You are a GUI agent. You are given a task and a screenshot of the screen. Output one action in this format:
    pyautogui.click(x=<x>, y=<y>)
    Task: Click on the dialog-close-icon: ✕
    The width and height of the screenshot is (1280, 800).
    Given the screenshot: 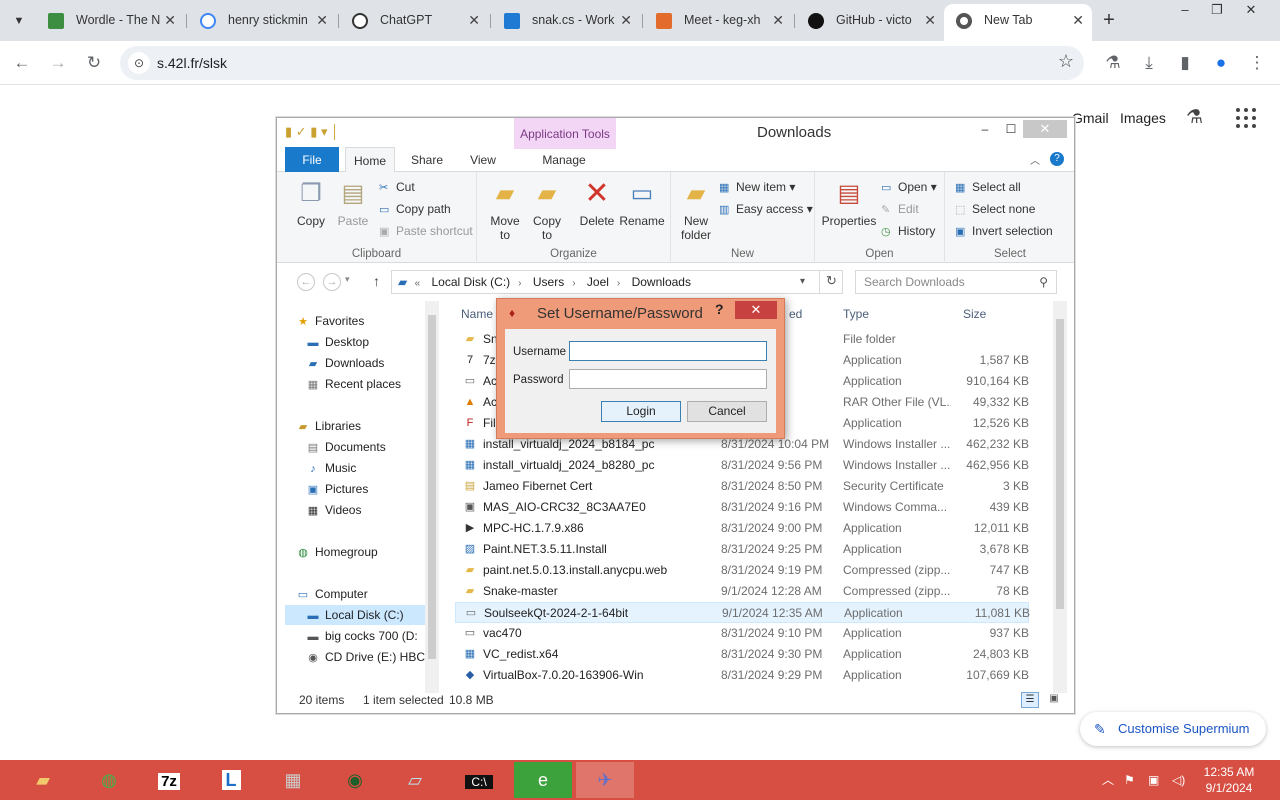 What is the action you would take?
    pyautogui.click(x=756, y=310)
    